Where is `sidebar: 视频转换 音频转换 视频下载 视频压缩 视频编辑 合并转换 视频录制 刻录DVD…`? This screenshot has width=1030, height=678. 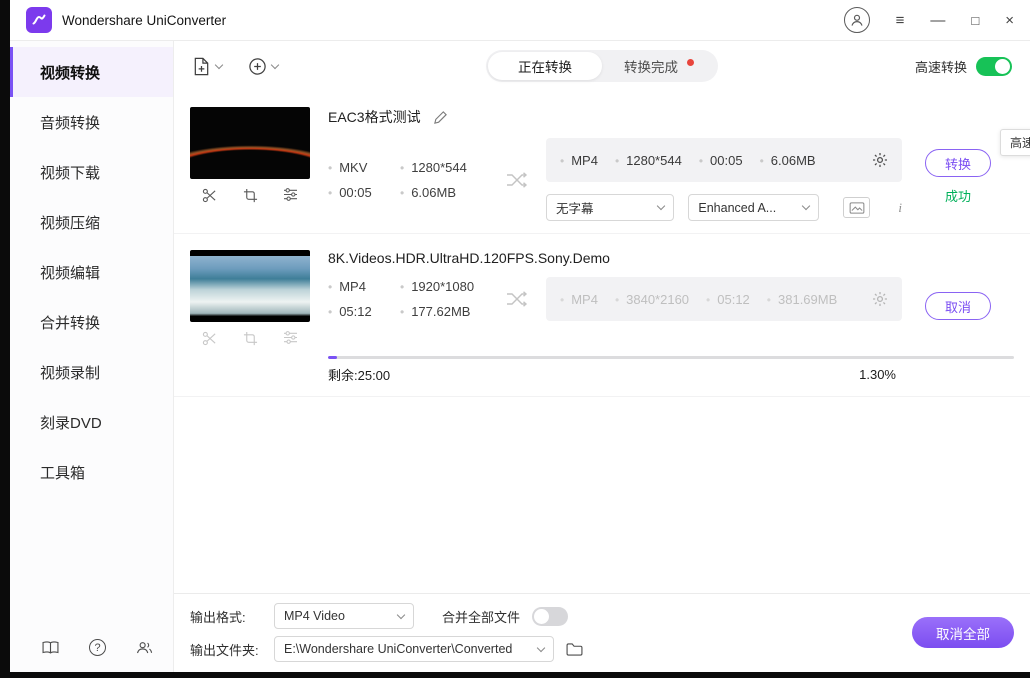 sidebar: 视频转换 音频转换 视频下载 视频压缩 视频编辑 合并转换 视频录制 刻录DVD… is located at coordinates (92, 356).